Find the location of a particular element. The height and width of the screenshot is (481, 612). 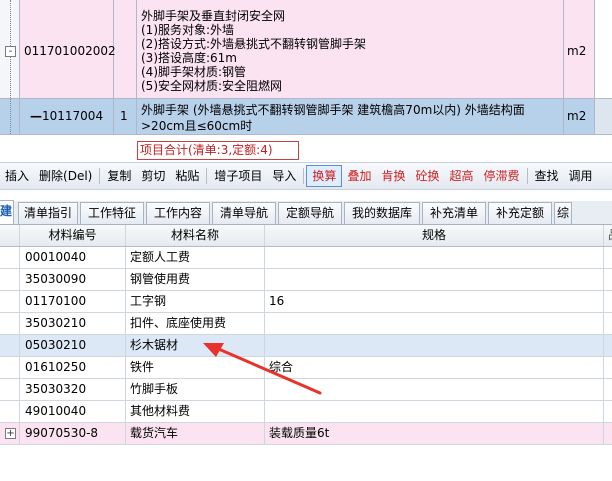

toolbar-button: 增子项目 is located at coordinates (238, 176).